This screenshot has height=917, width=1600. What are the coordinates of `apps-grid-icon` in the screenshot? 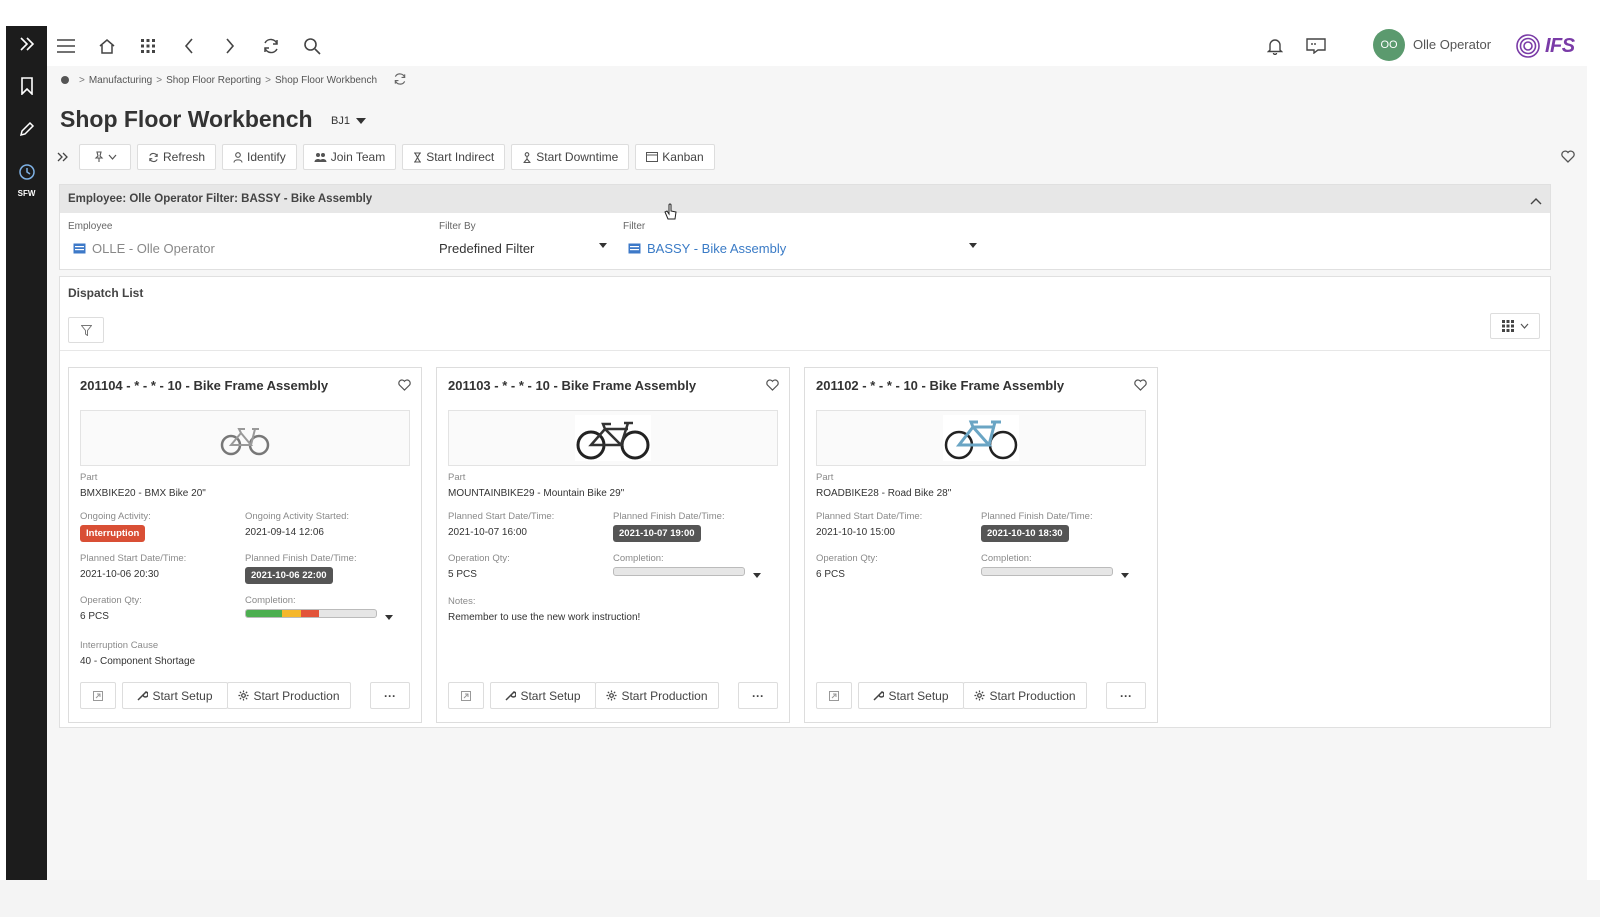 It's located at (148, 46).